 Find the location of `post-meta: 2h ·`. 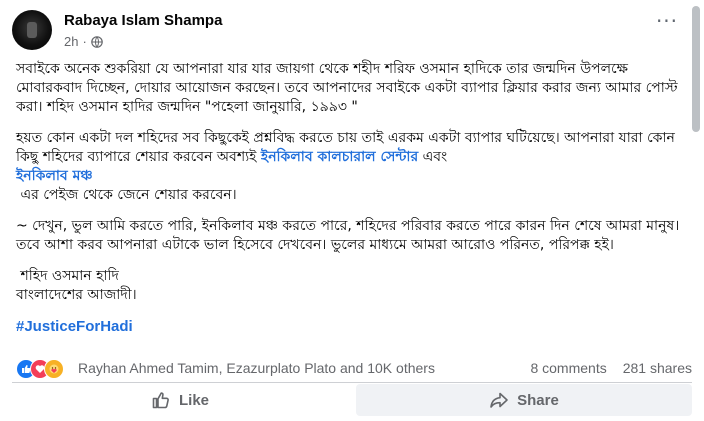

post-meta: 2h · is located at coordinates (83, 41).